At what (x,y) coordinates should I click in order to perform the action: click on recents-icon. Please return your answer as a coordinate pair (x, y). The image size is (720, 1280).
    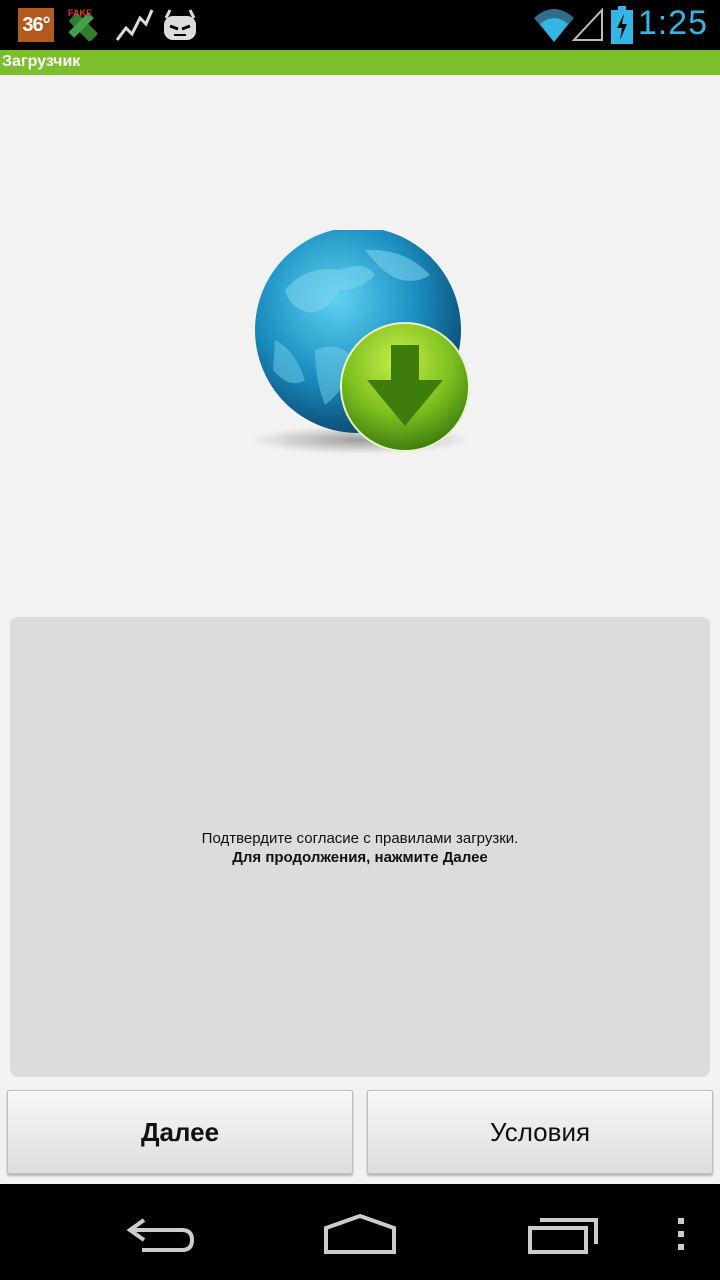
    Looking at the image, I should click on (563, 1235).